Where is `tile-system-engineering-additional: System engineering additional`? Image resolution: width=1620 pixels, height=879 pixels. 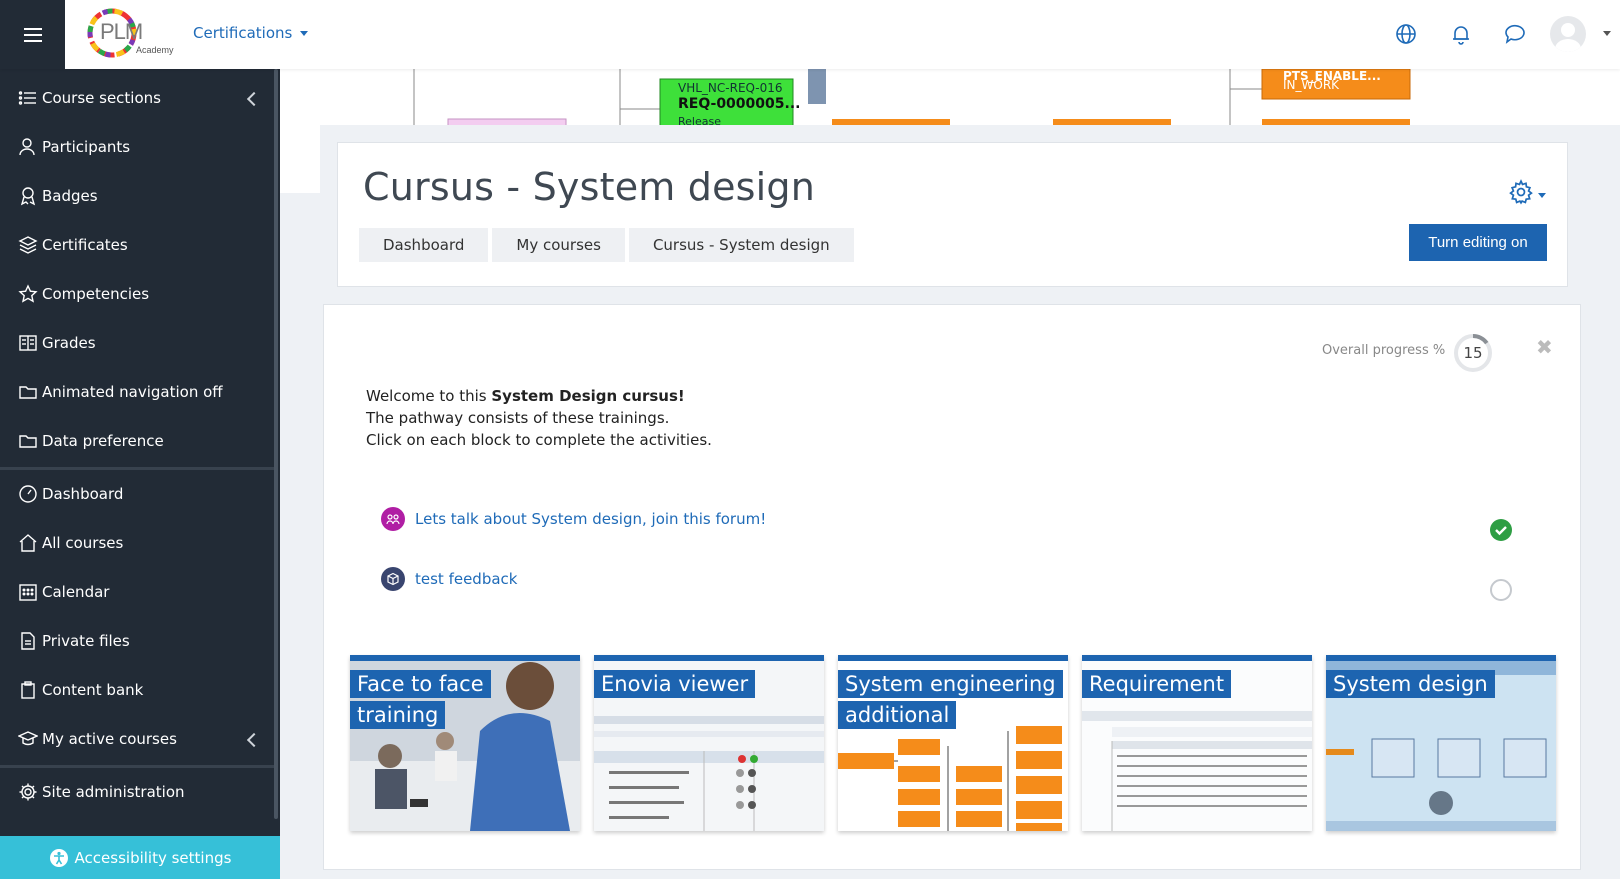
tile-system-engineering-additional: System engineering additional is located at coordinates (953, 743).